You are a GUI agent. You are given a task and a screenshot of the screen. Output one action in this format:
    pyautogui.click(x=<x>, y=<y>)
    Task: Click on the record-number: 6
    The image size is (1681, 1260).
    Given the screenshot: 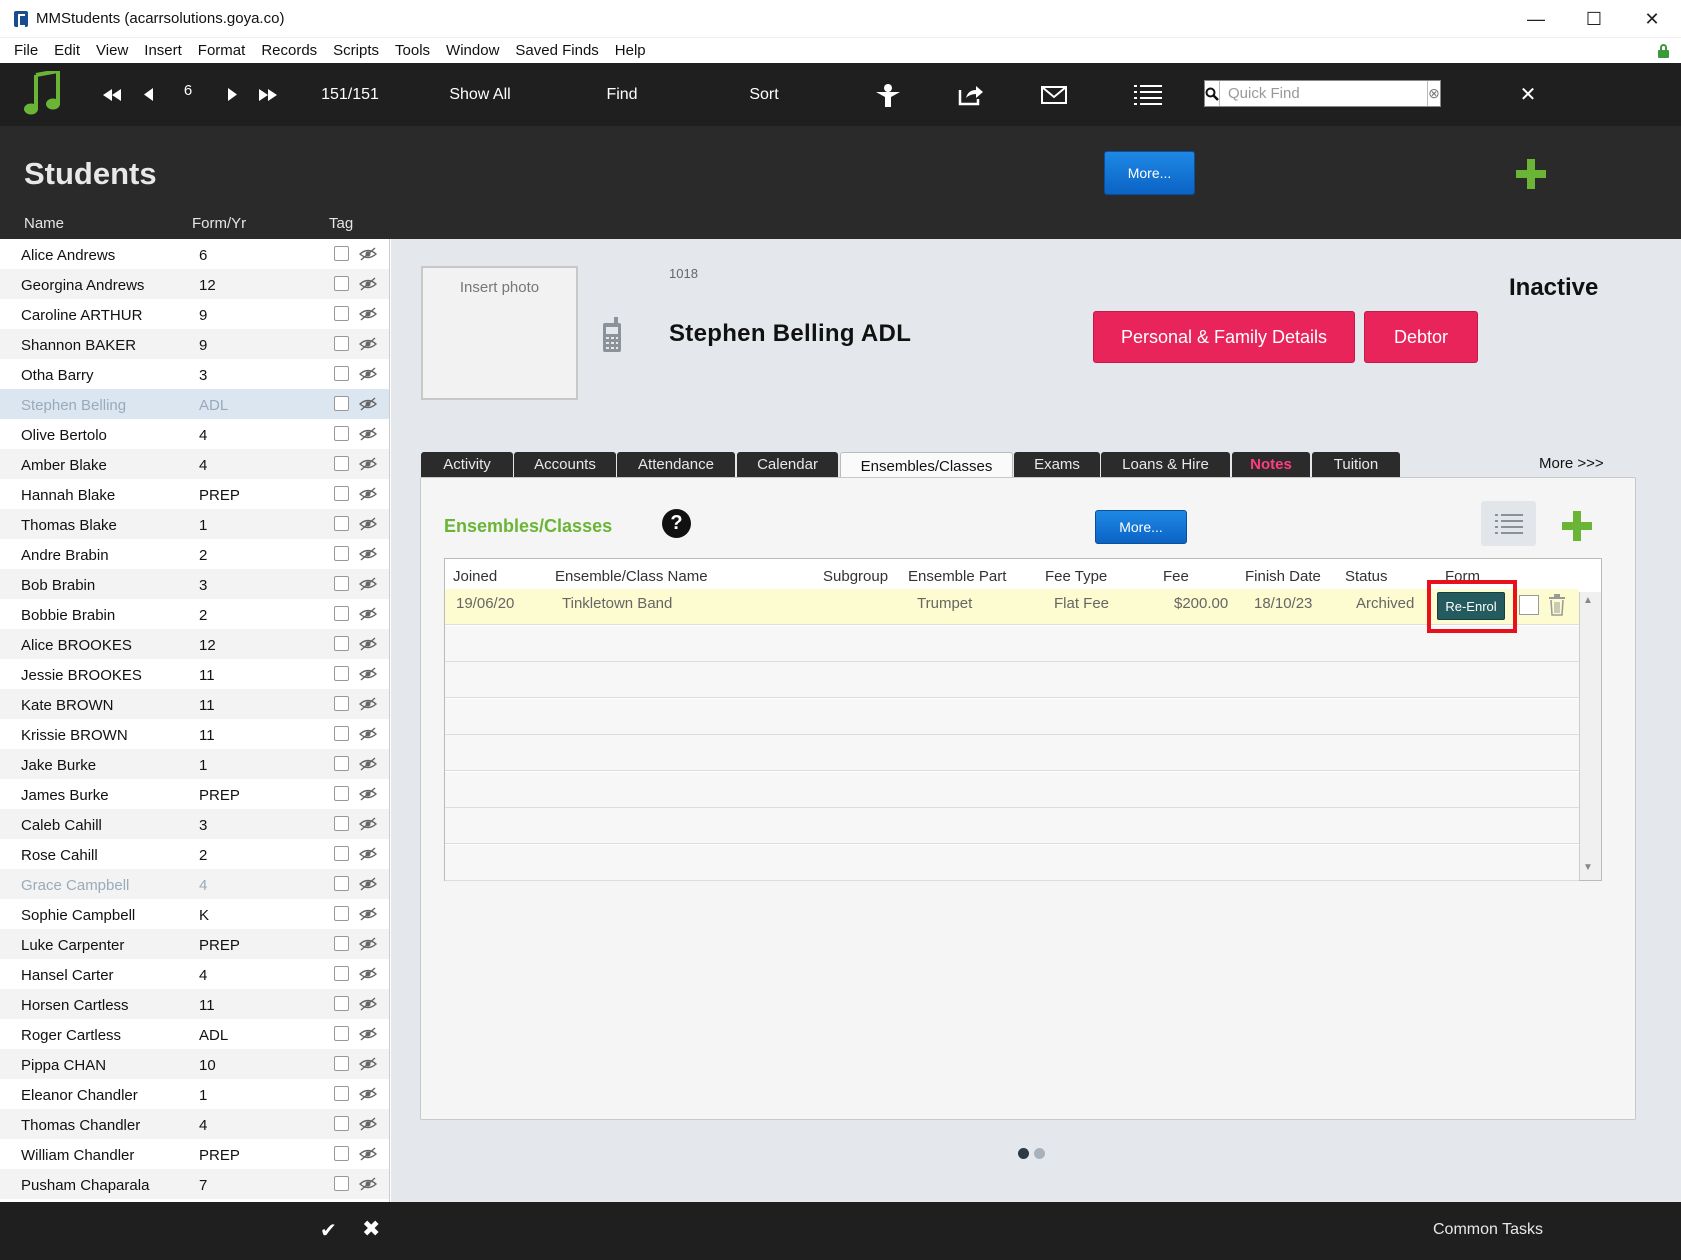 What is the action you would take?
    pyautogui.click(x=188, y=90)
    